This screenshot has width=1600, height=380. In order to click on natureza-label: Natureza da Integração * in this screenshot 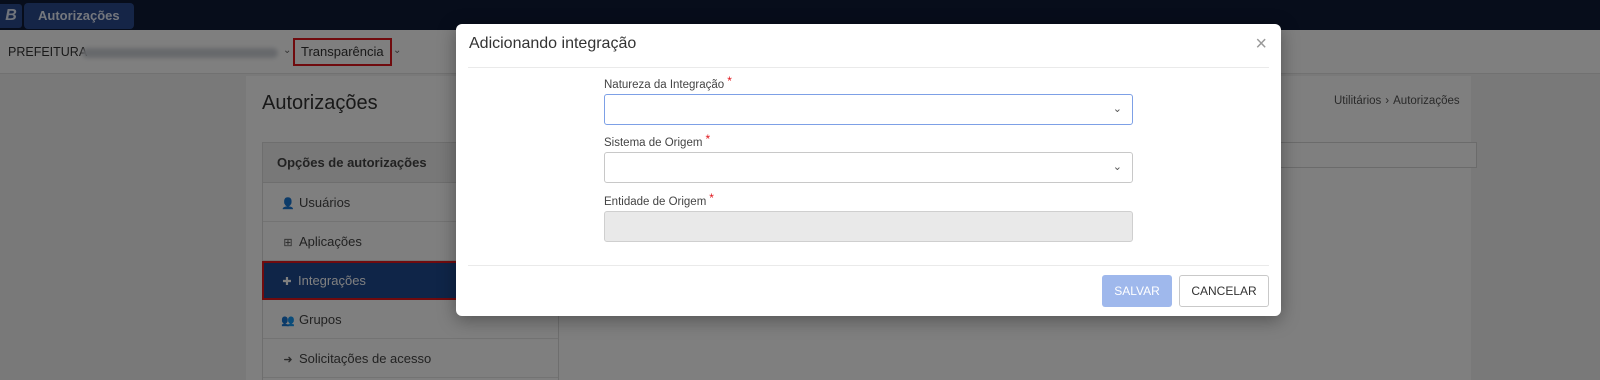, I will do `click(668, 82)`.